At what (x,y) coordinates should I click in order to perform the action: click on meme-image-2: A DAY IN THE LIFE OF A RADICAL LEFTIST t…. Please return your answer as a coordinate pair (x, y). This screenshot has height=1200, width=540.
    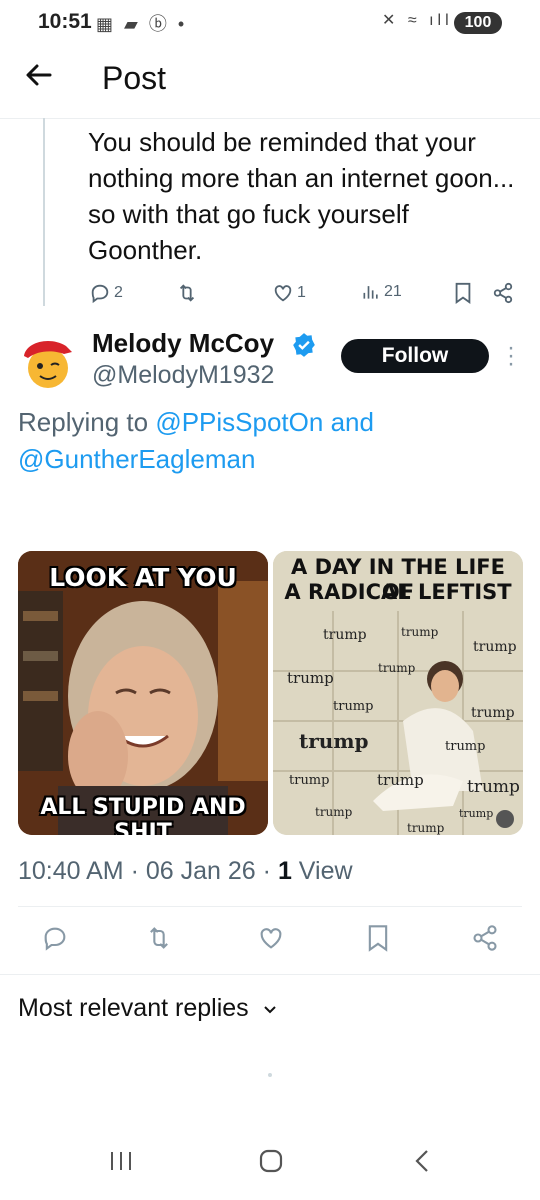
    Looking at the image, I should click on (398, 693).